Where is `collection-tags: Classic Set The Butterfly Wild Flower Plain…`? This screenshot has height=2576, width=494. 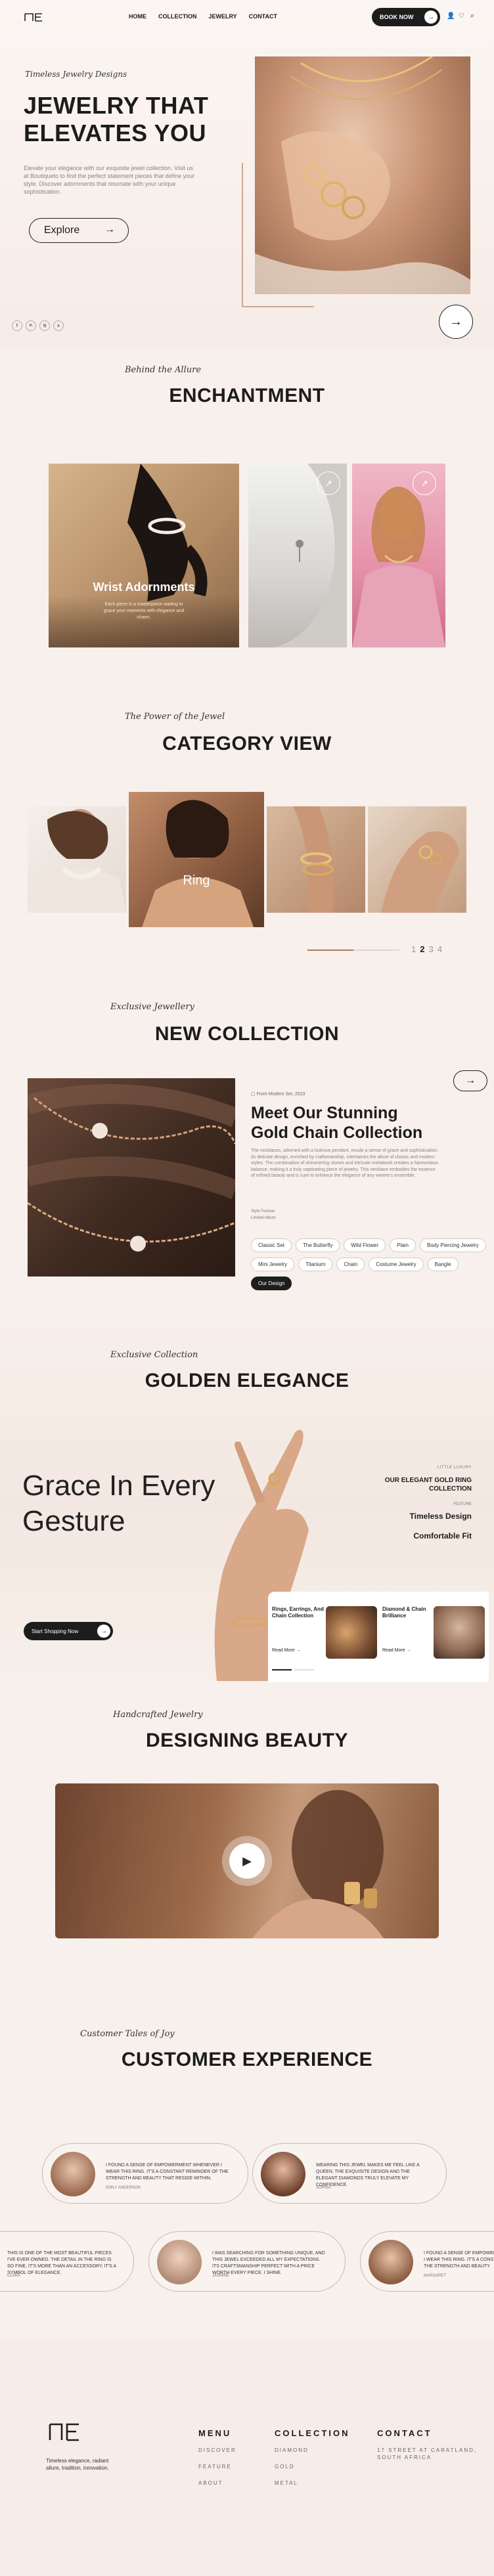
collection-tags: Classic Set The Butterfly Wild Flower Plain… is located at coordinates (372, 1267).